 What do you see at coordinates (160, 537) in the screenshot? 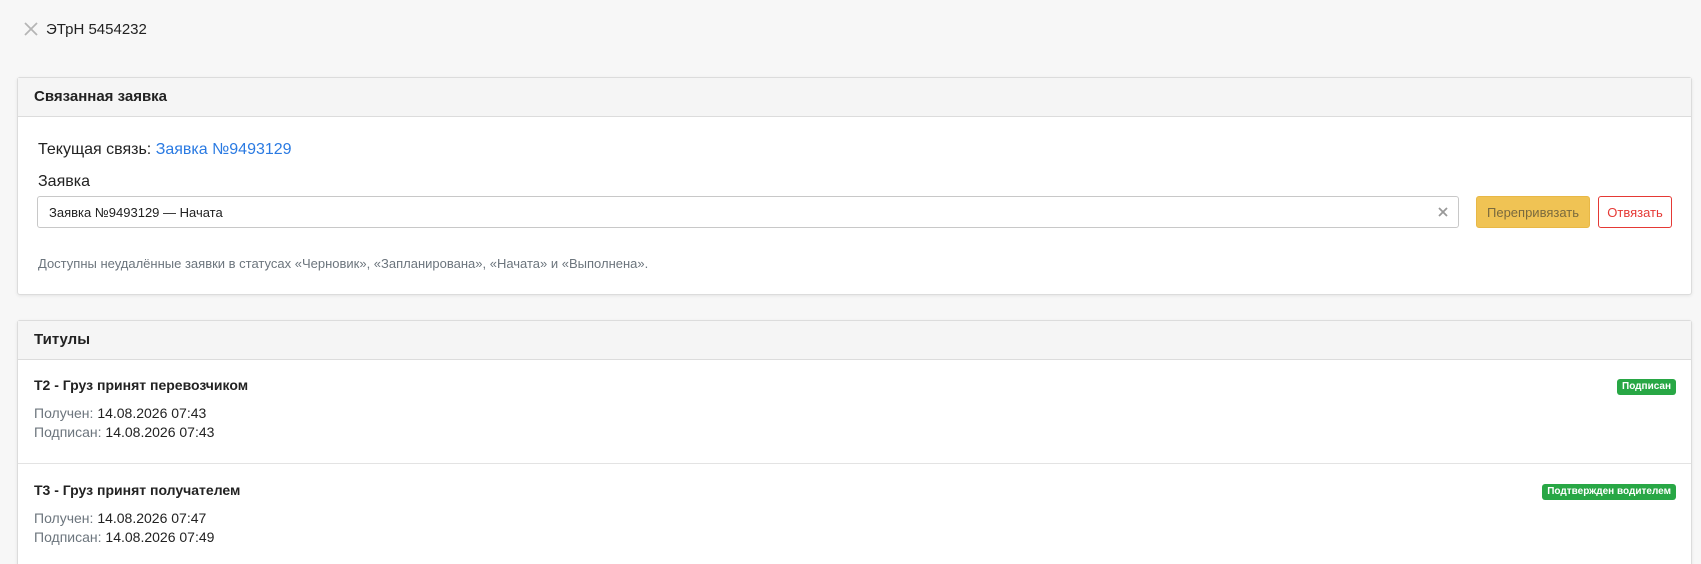
I see `signed-value: 14.08.2026 07:49` at bounding box center [160, 537].